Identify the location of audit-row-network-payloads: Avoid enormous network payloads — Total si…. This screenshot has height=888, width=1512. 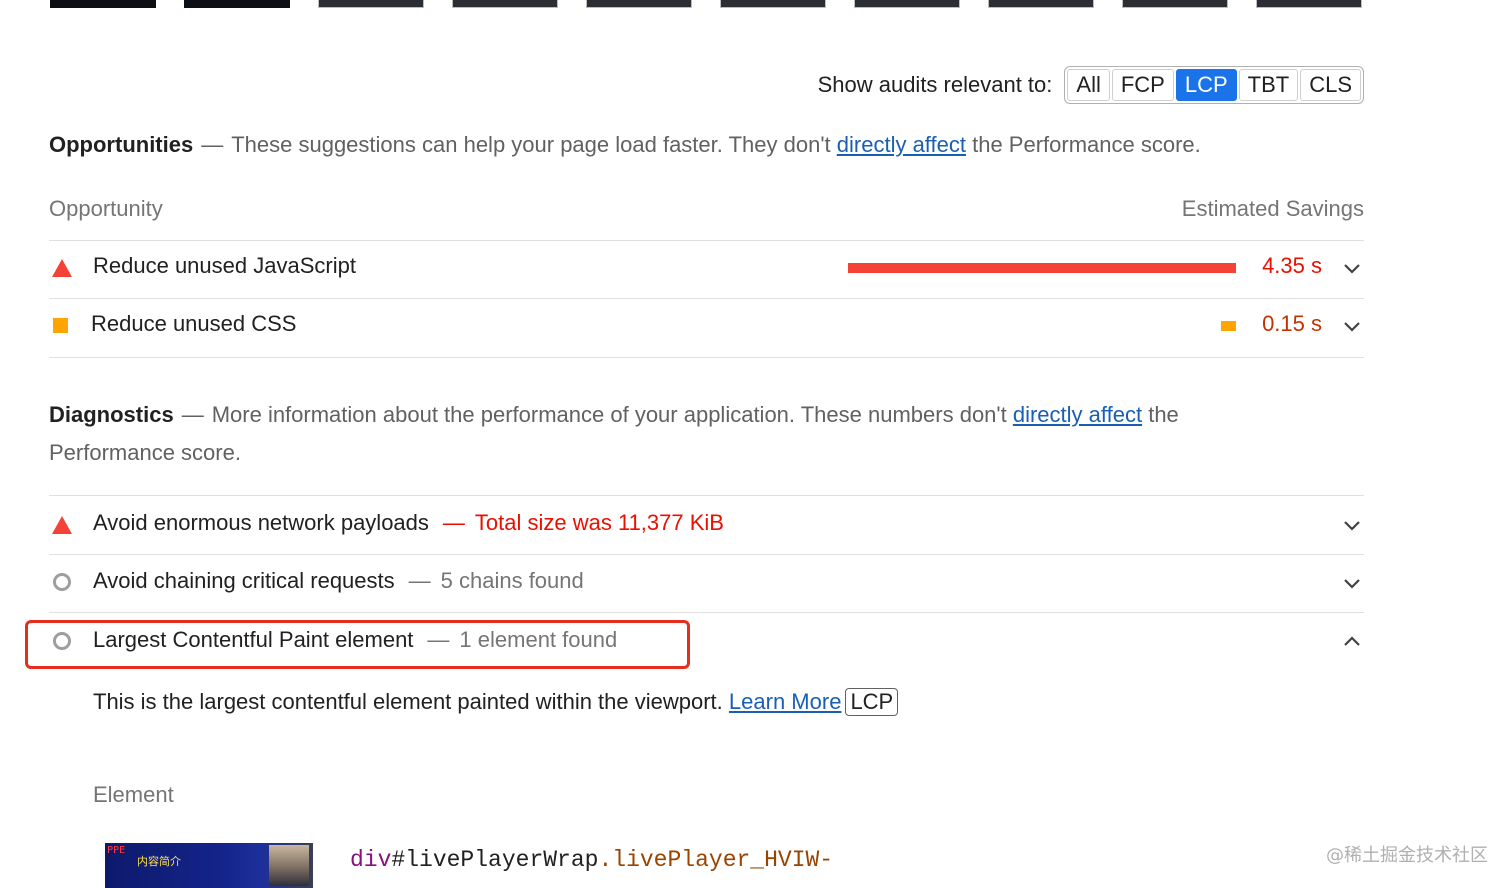
(706, 526).